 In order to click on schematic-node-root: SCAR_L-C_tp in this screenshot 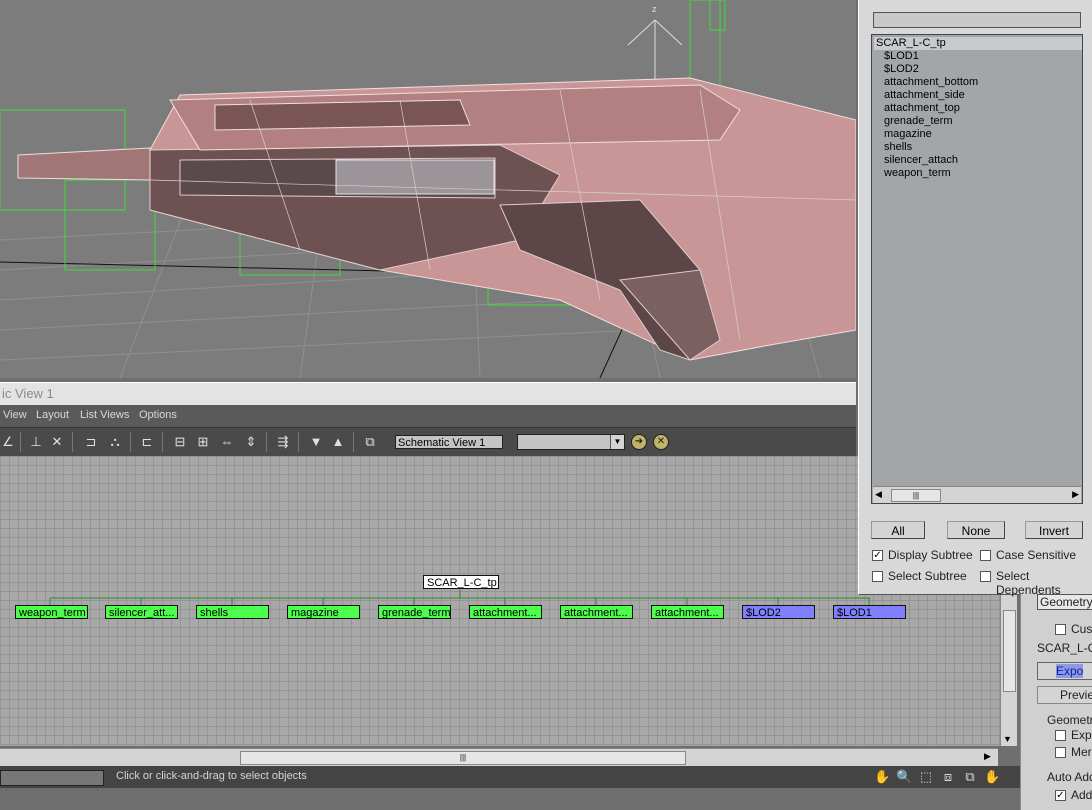, I will do `click(461, 582)`.